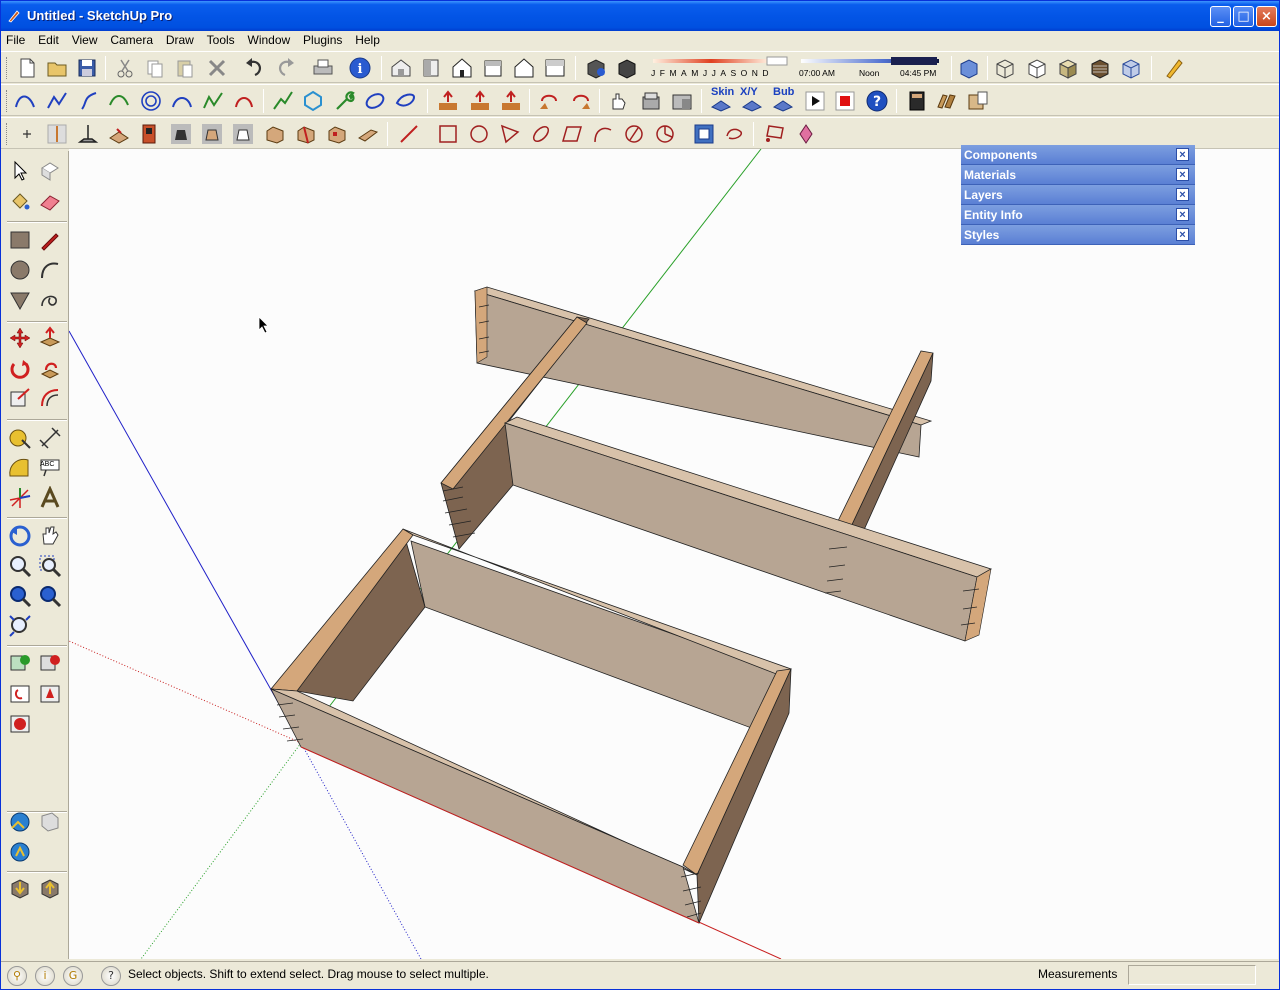  I want to click on text-tool-icon: ABC, so click(50, 468).